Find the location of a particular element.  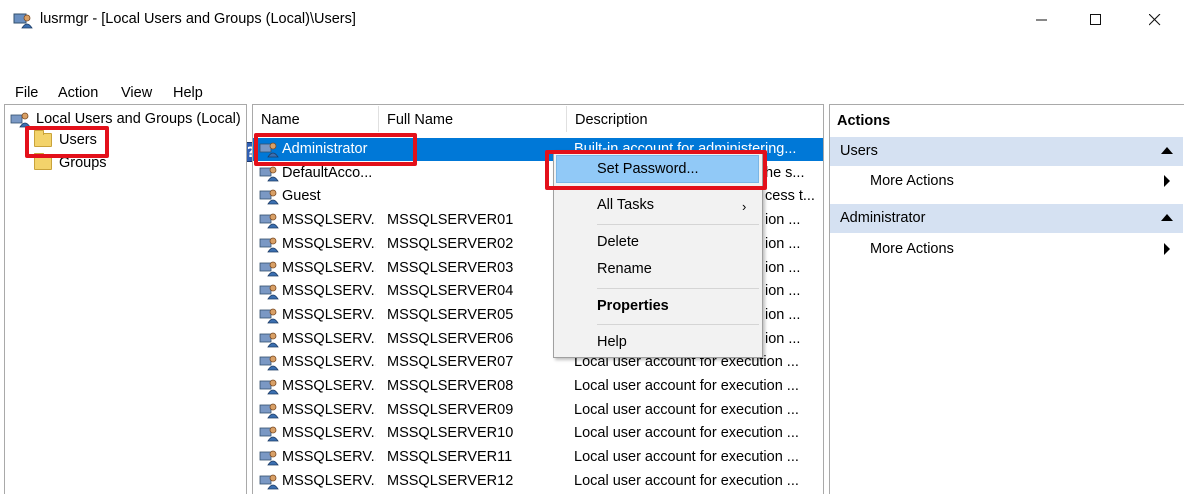

cell-full-name: MSSQLSERVER10 is located at coordinates (450, 433).